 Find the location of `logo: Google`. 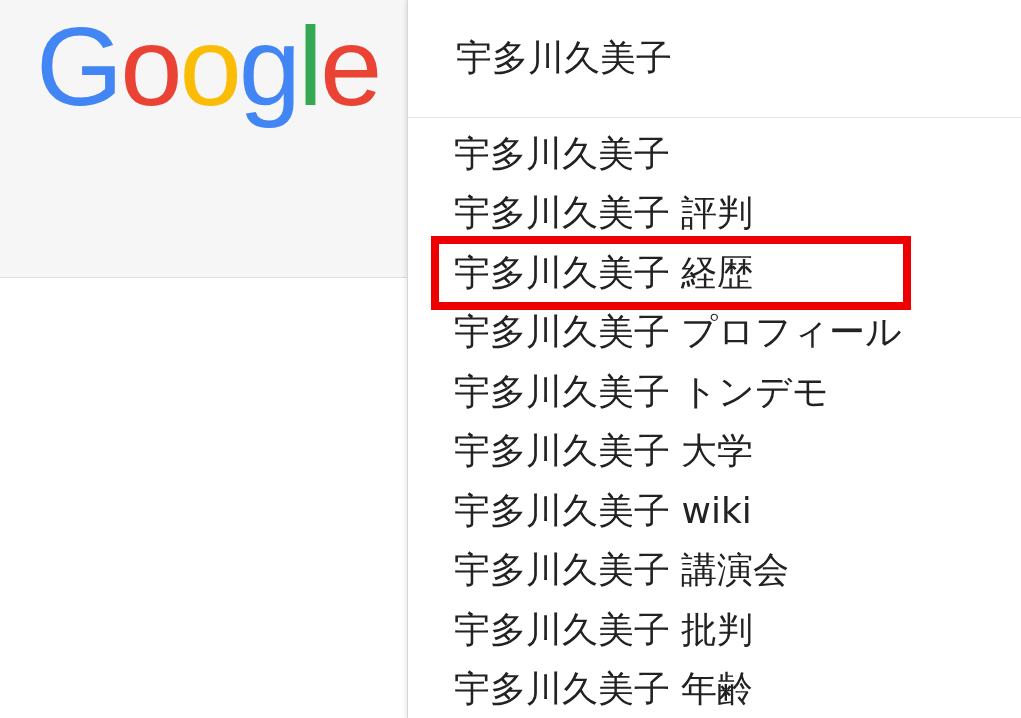

logo: Google is located at coordinates (208, 67).